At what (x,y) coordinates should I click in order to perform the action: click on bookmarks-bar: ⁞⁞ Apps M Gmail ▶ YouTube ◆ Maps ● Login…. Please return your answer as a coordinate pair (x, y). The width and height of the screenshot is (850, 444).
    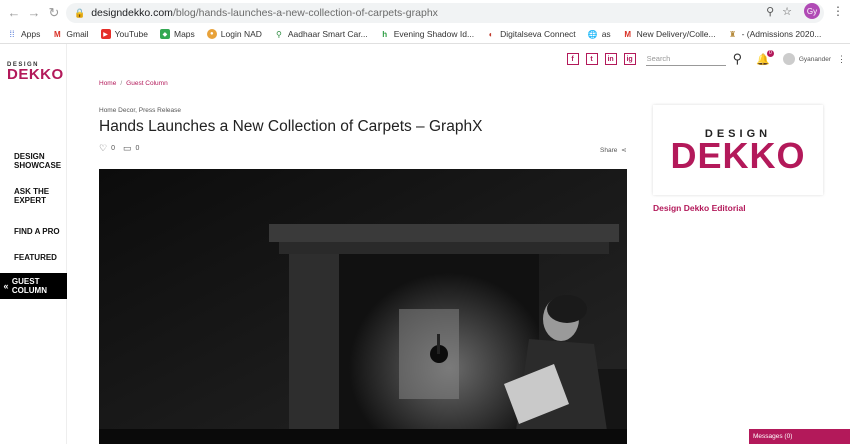
    Looking at the image, I should click on (425, 34).